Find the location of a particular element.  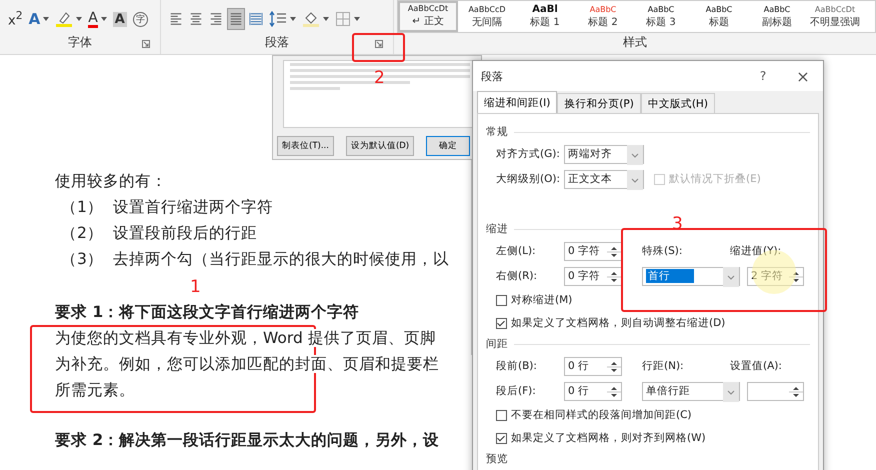

field-label: 大纲级别(O): is located at coordinates (528, 179).